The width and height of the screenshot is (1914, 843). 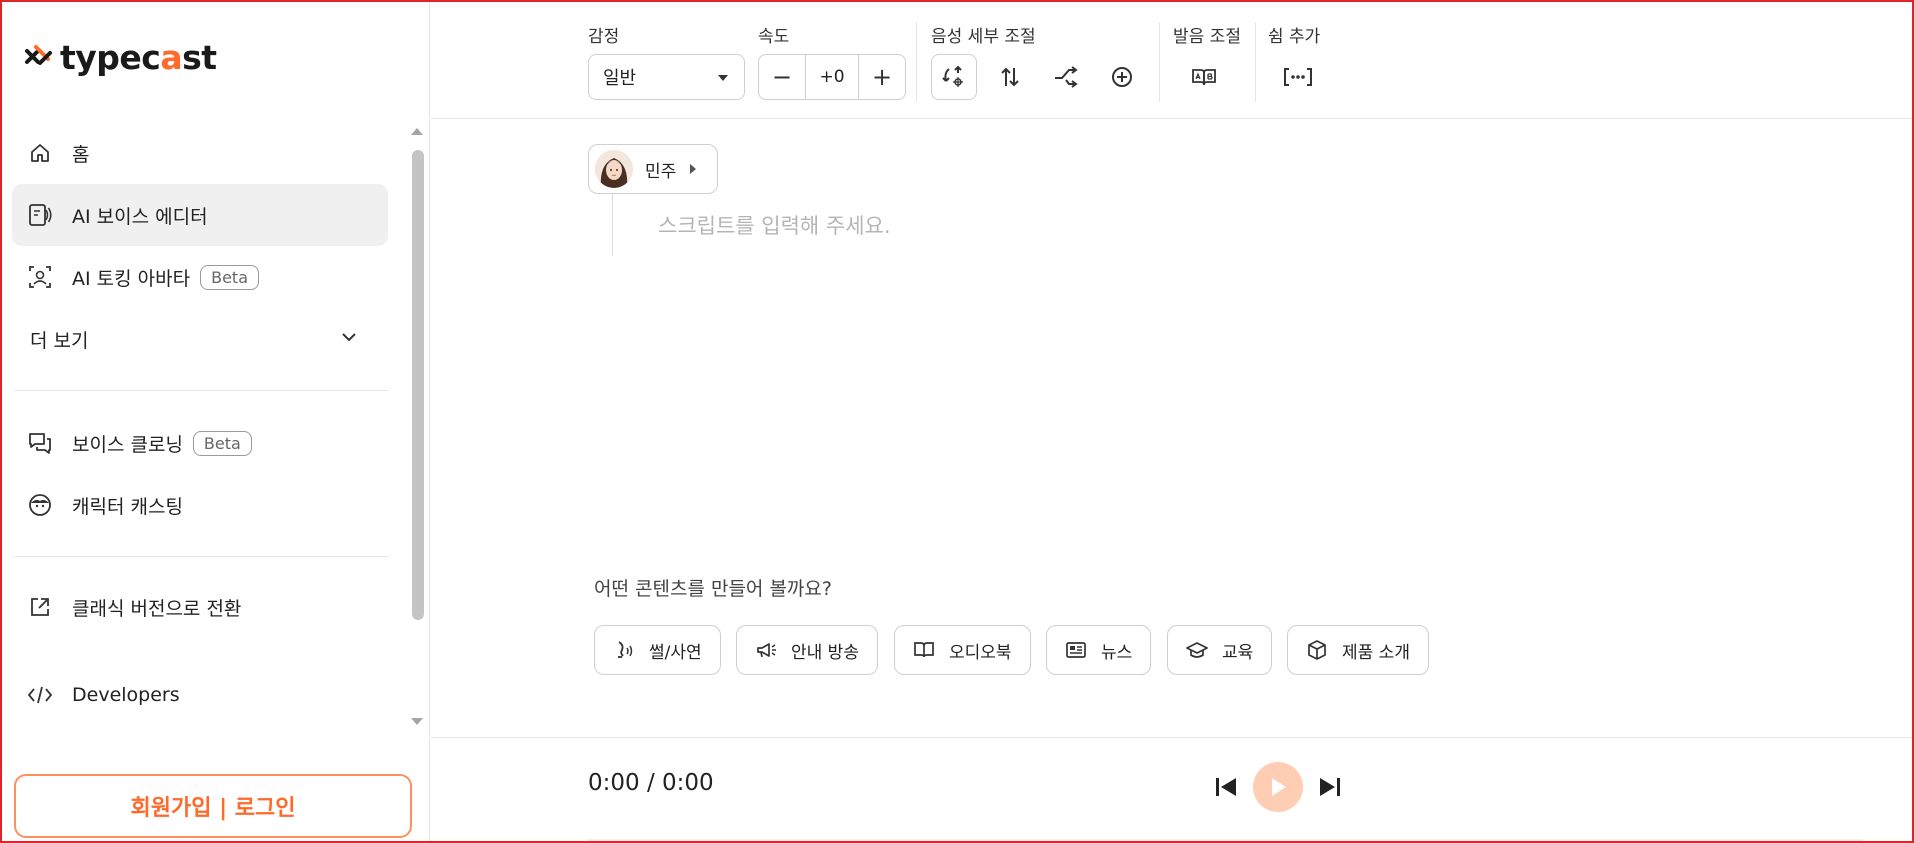 I want to click on speed-minus-button: −, so click(x=782, y=77).